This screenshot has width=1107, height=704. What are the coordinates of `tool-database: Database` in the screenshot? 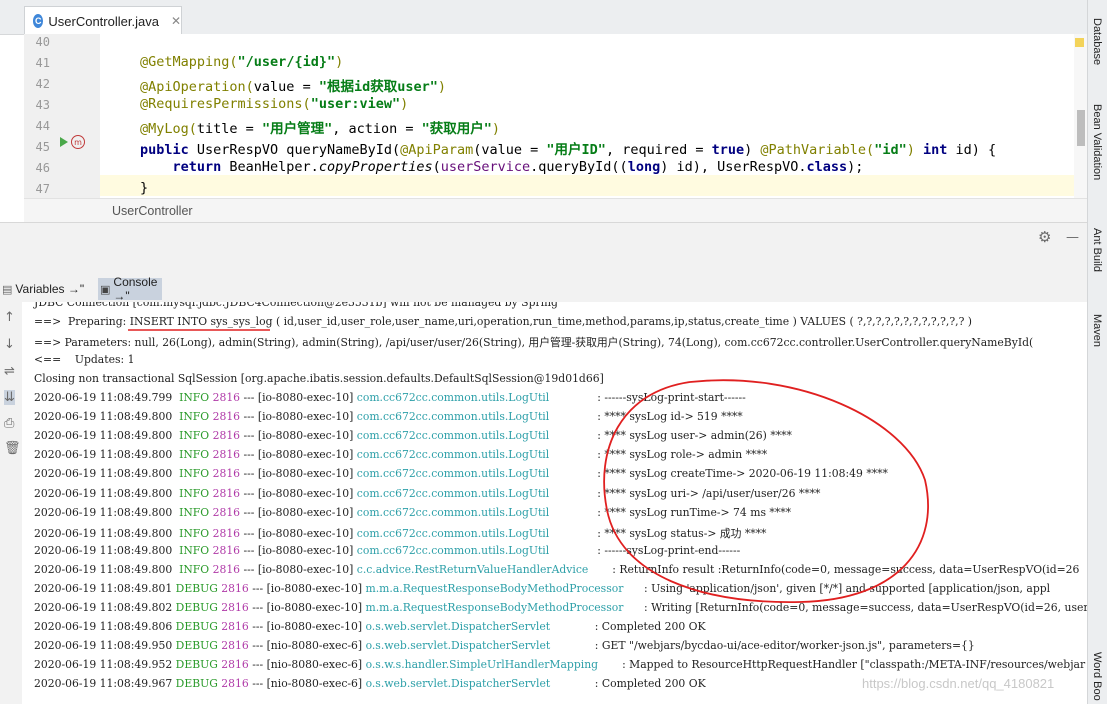 It's located at (1097, 41).